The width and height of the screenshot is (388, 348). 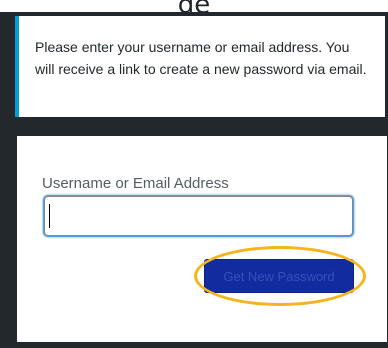 I want to click on text-caret, so click(x=49, y=216).